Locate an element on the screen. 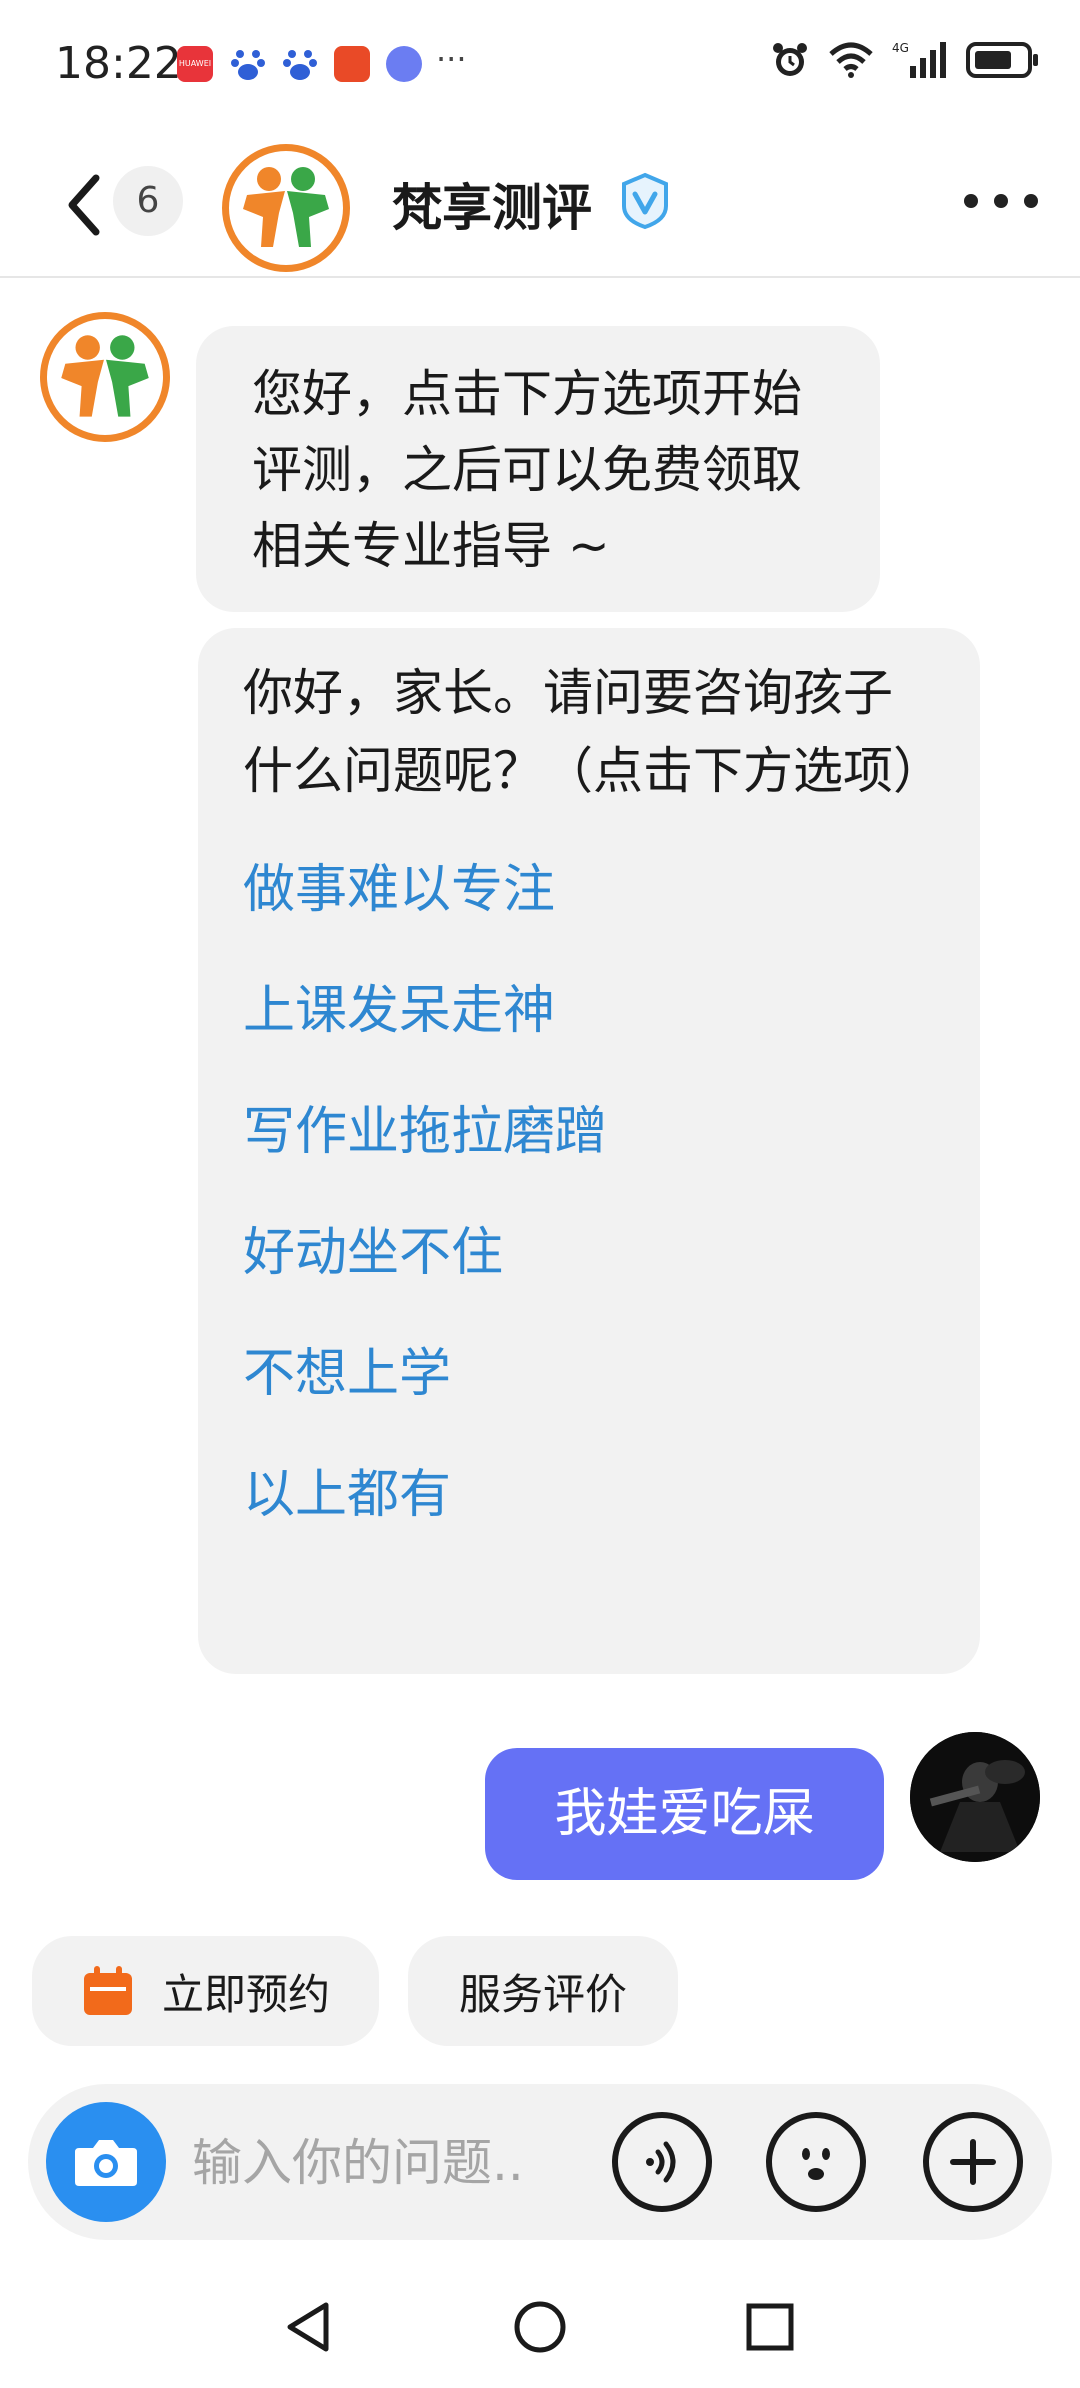 The image size is (1080, 2388). bot-avatar is located at coordinates (105, 377).